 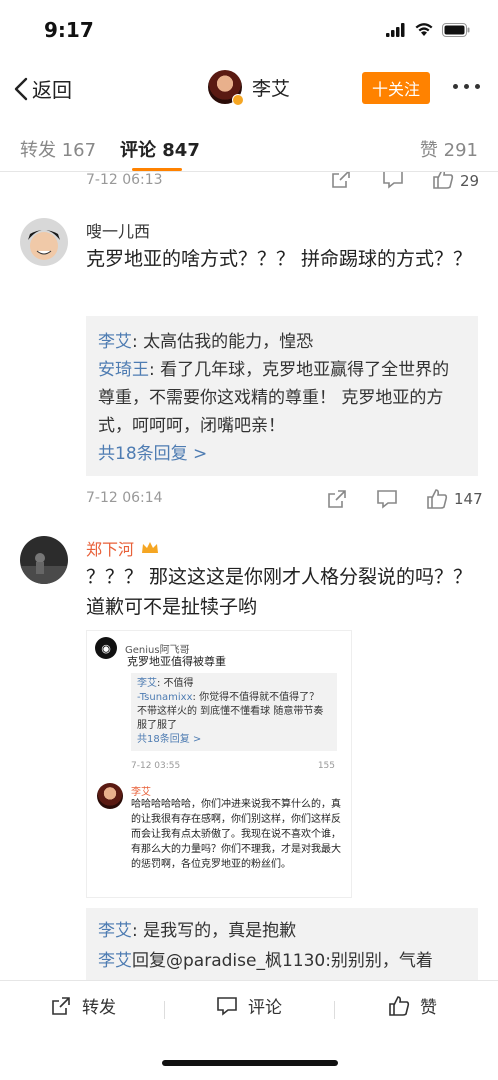 What do you see at coordinates (396, 88) in the screenshot?
I see `follow-button: 十关注` at bounding box center [396, 88].